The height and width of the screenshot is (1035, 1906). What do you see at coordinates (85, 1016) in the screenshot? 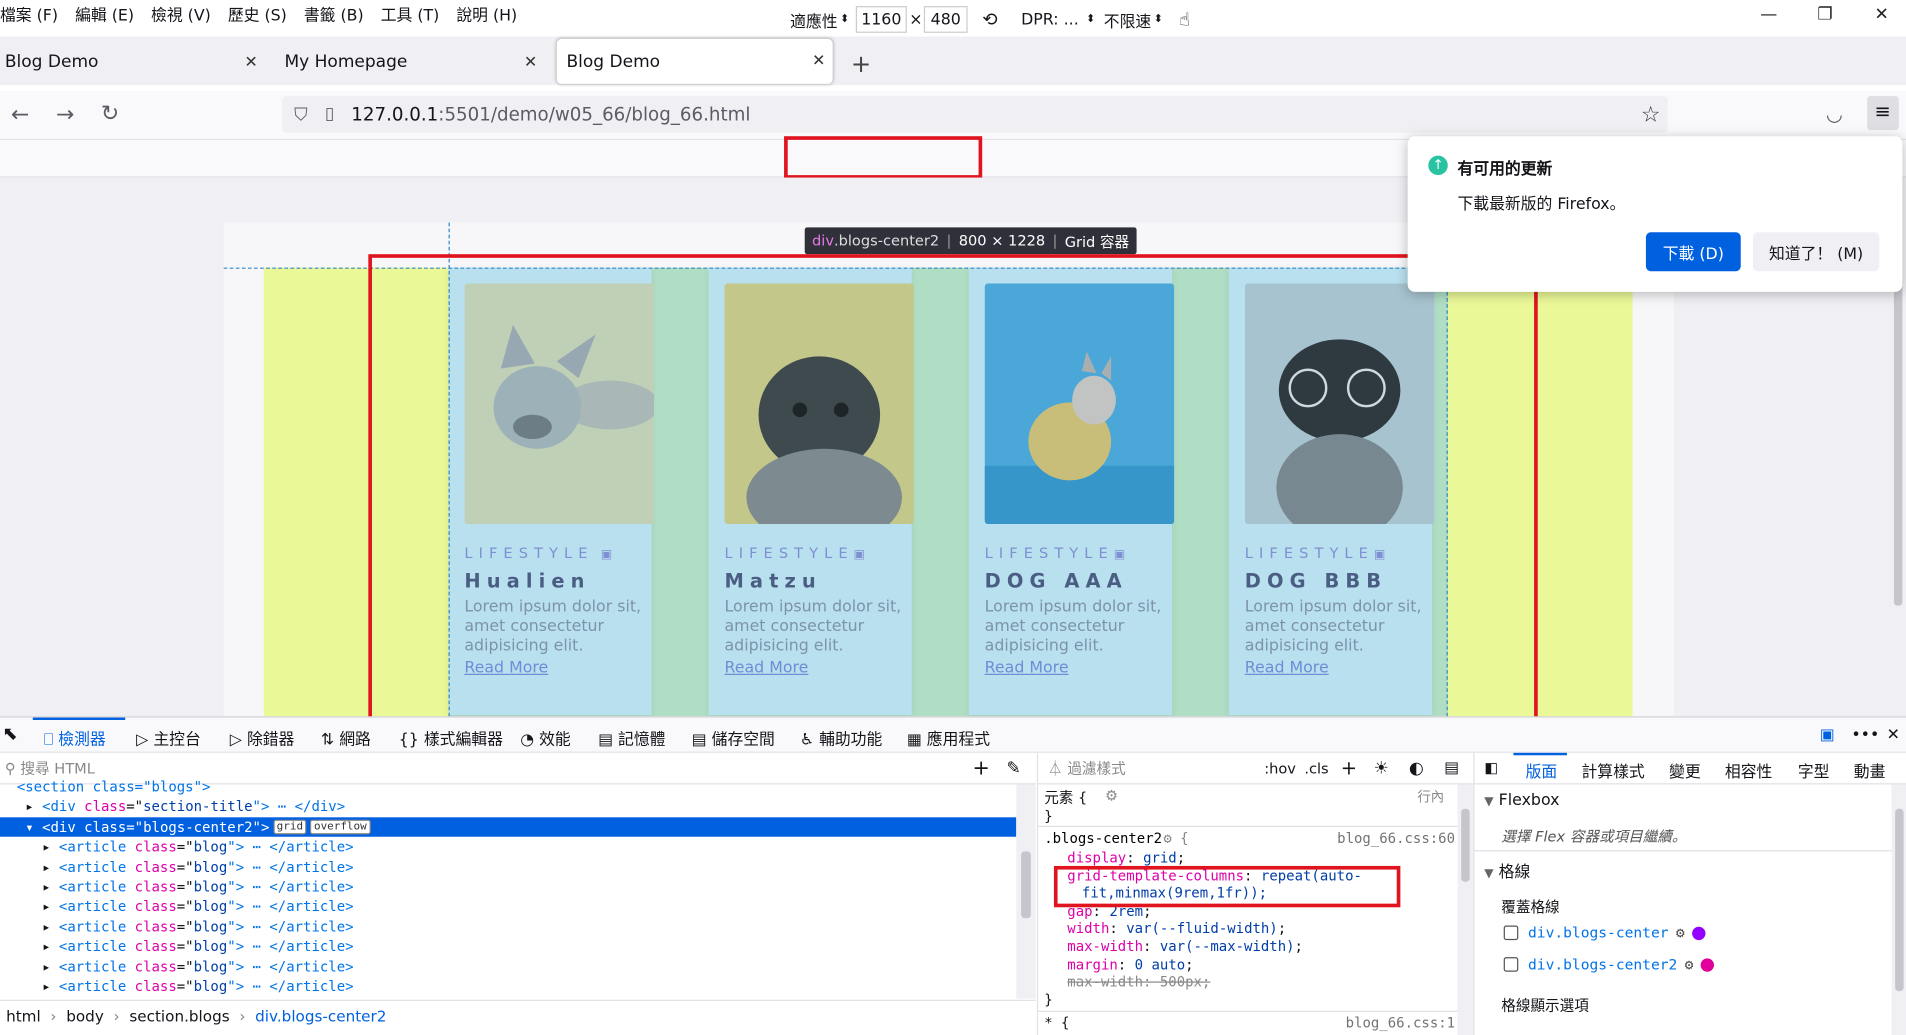
I see `breadcrumb-body: body` at bounding box center [85, 1016].